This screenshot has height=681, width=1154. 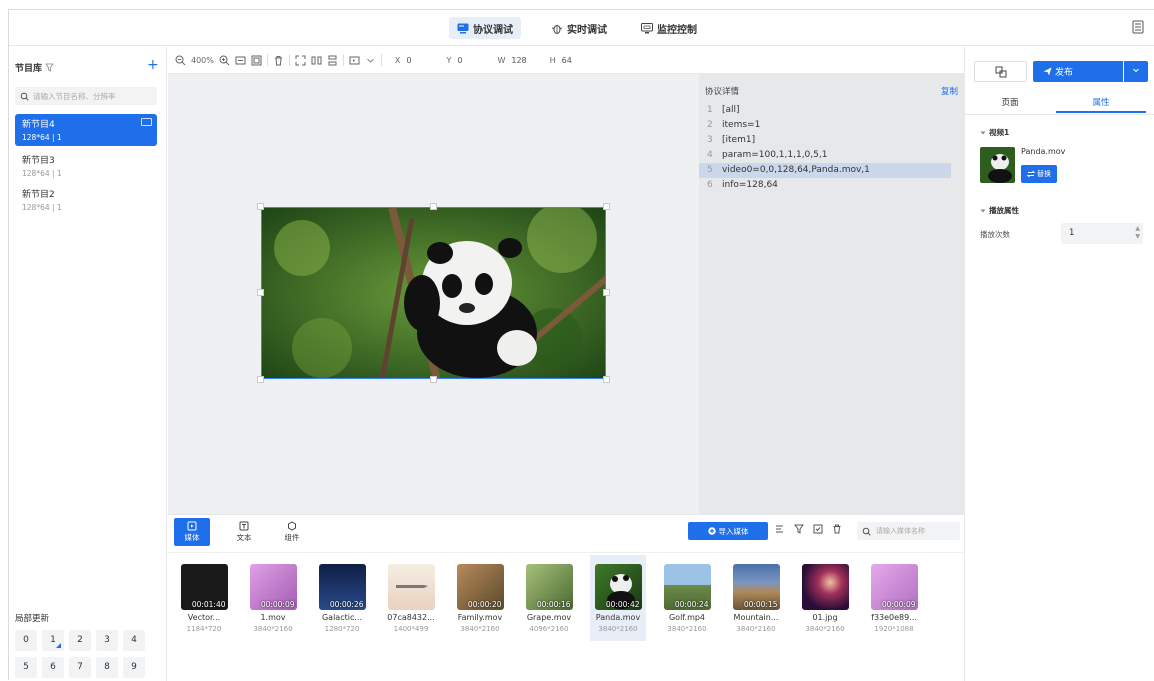 What do you see at coordinates (908, 531) in the screenshot?
I see `media-search-input: 请输入媒体名称` at bounding box center [908, 531].